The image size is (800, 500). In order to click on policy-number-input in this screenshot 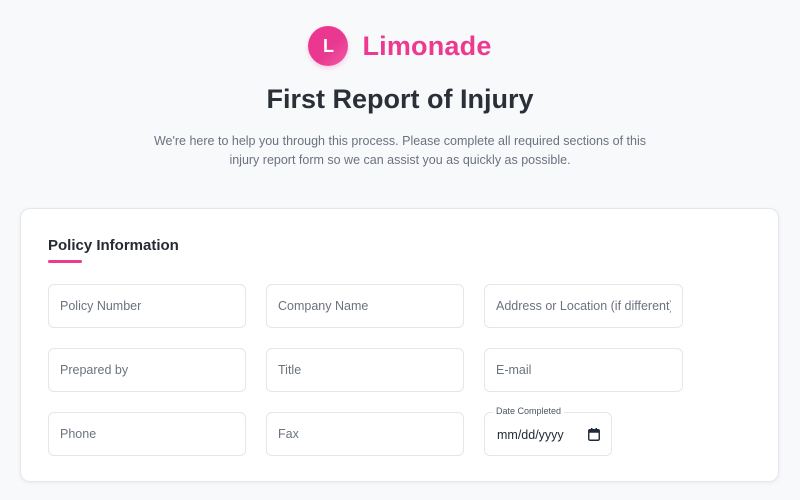, I will do `click(147, 306)`.